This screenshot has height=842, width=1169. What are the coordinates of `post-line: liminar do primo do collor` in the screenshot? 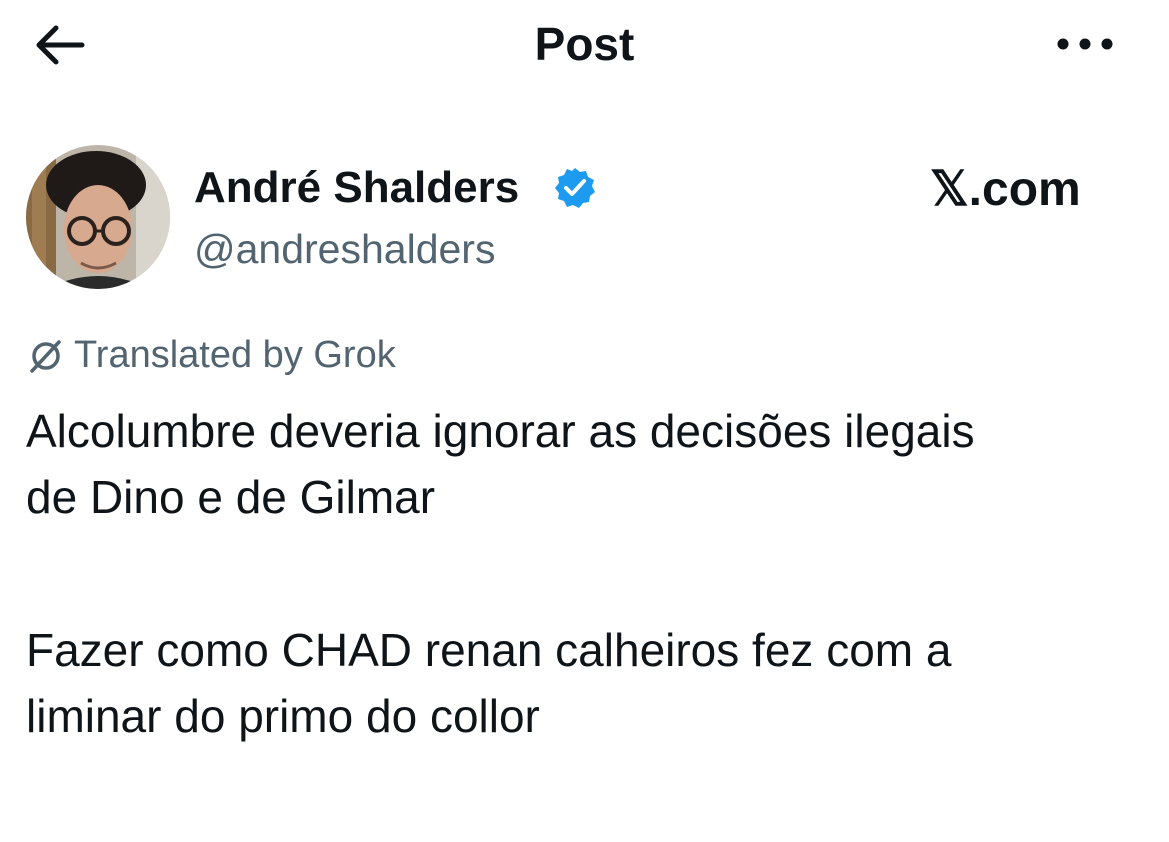 It's located at (283, 716).